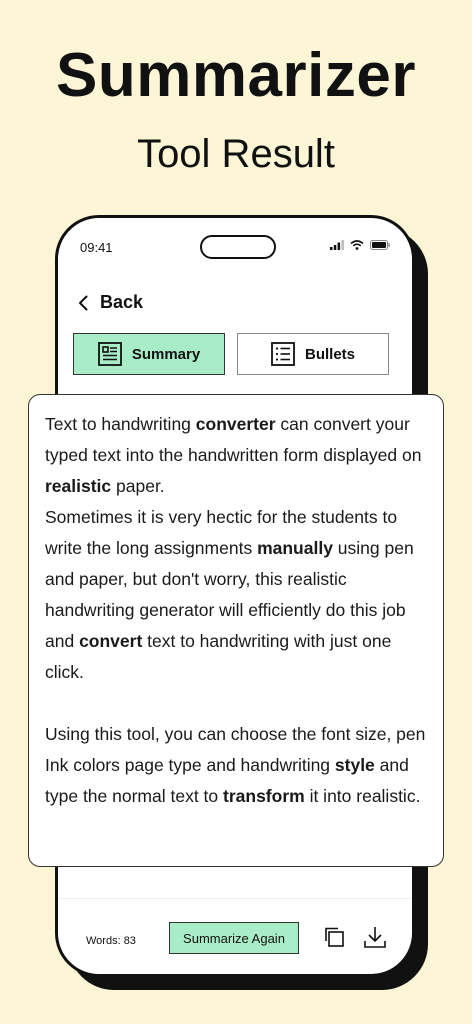 This screenshot has width=472, height=1024. Describe the element at coordinates (166, 354) in the screenshot. I see `tab-summary-label: Summary` at that location.